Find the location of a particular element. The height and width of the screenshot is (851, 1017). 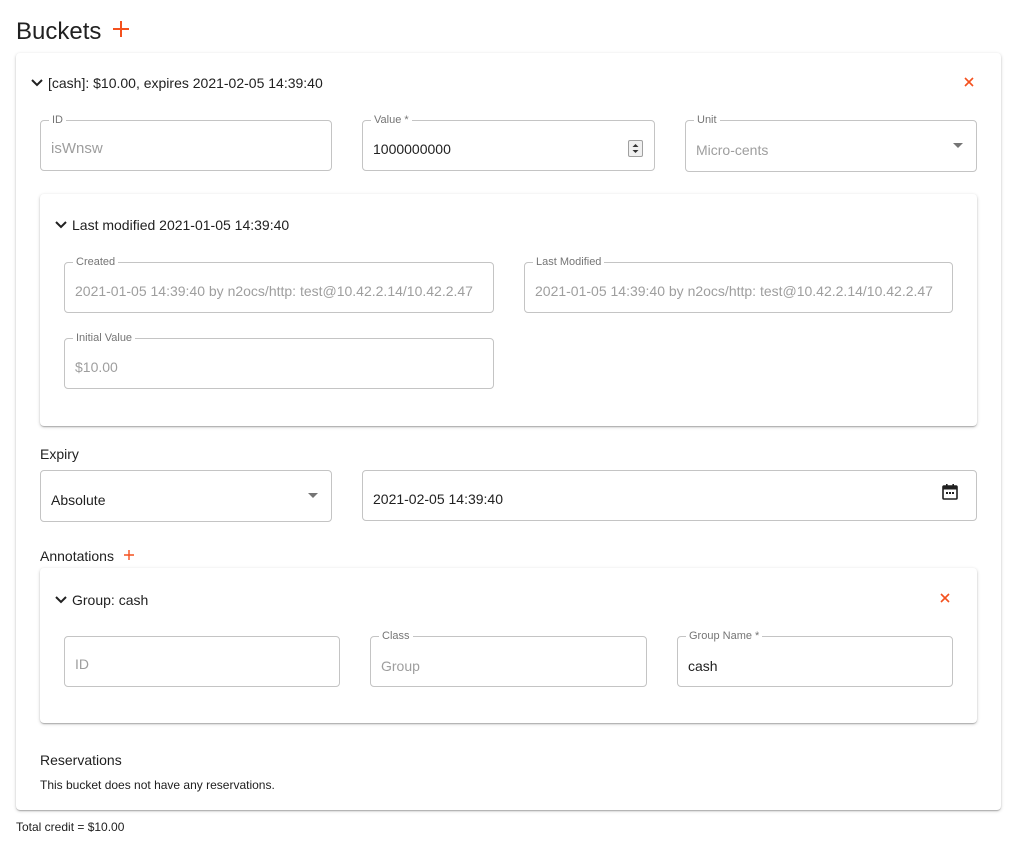

annotation-group-toggle: Group: cash is located at coordinates (202, 599).